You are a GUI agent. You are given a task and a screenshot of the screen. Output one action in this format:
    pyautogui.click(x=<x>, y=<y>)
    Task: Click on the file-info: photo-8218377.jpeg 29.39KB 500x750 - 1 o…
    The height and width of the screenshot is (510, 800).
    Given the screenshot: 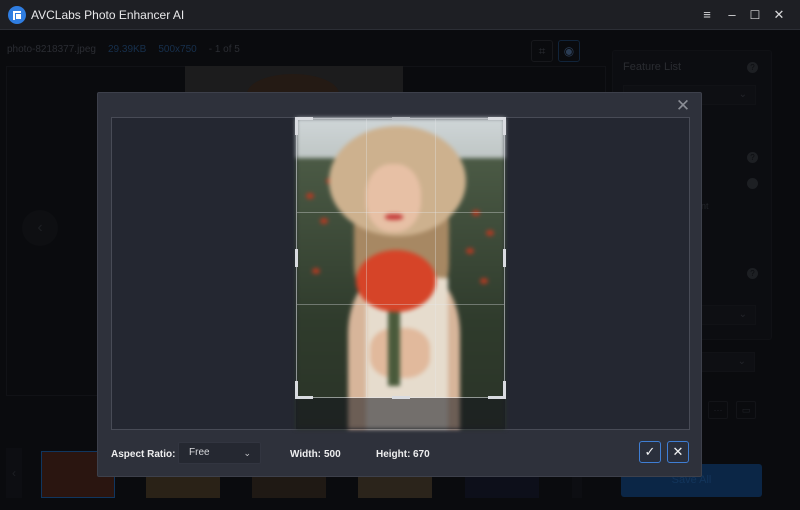 What is the action you would take?
    pyautogui.click(x=123, y=49)
    